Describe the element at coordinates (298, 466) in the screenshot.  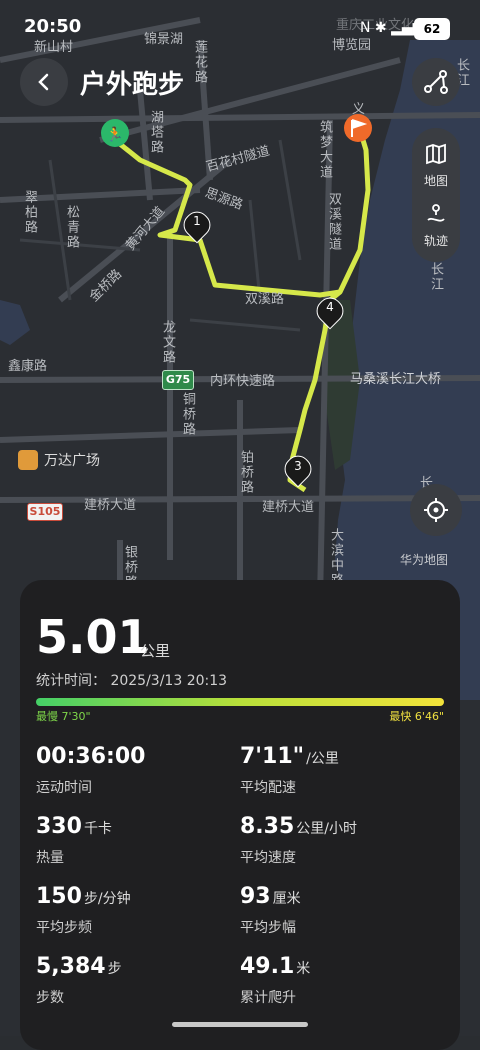
I see `km-marker-3: 3` at that location.